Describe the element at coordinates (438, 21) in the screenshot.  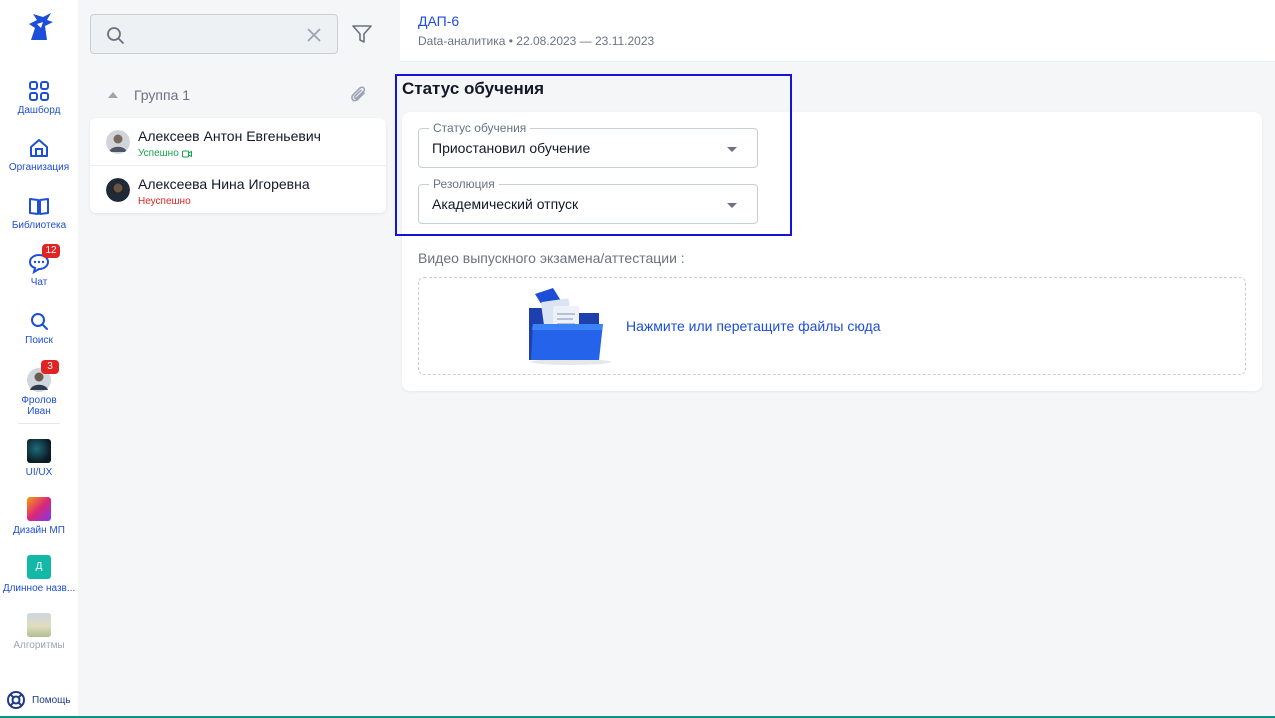
I see `course-title: ДАП-6` at that location.